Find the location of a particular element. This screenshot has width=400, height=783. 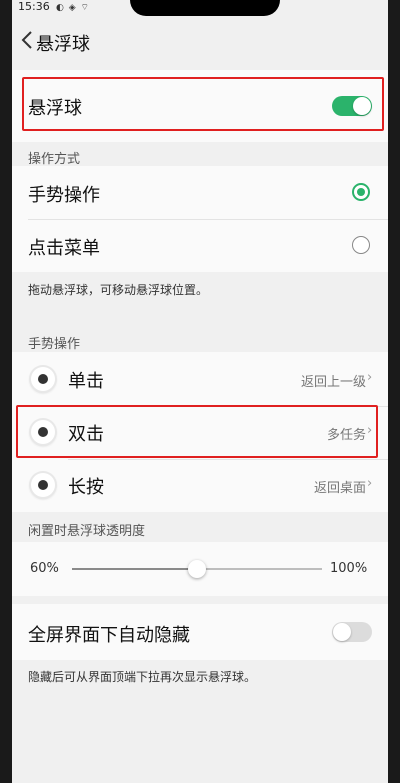

gesture-radio-selected is located at coordinates (361, 192).